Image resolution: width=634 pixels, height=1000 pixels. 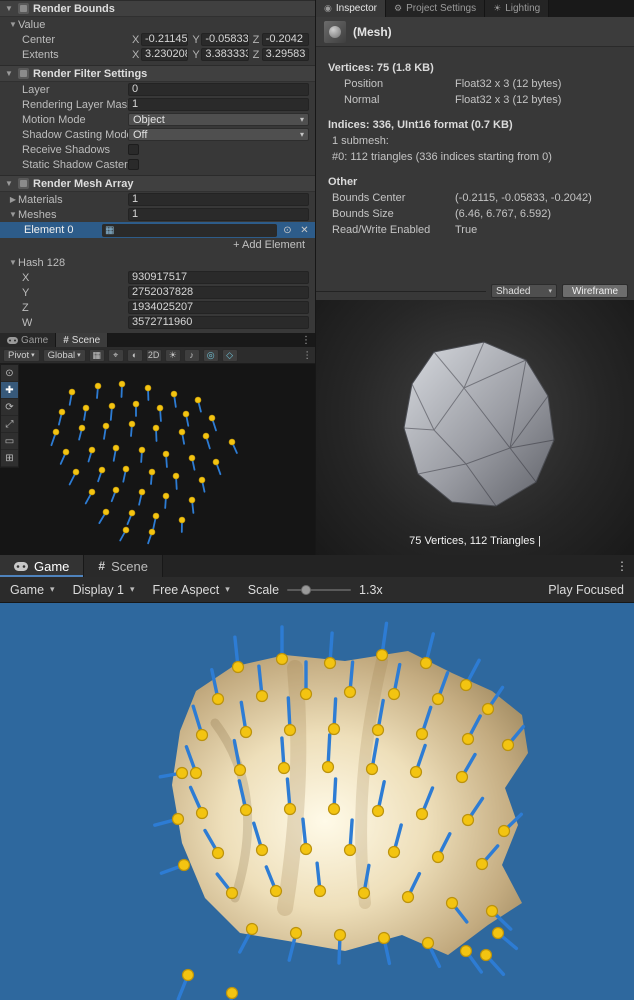 What do you see at coordinates (306, 589) in the screenshot?
I see `scale-slider-knob` at bounding box center [306, 589].